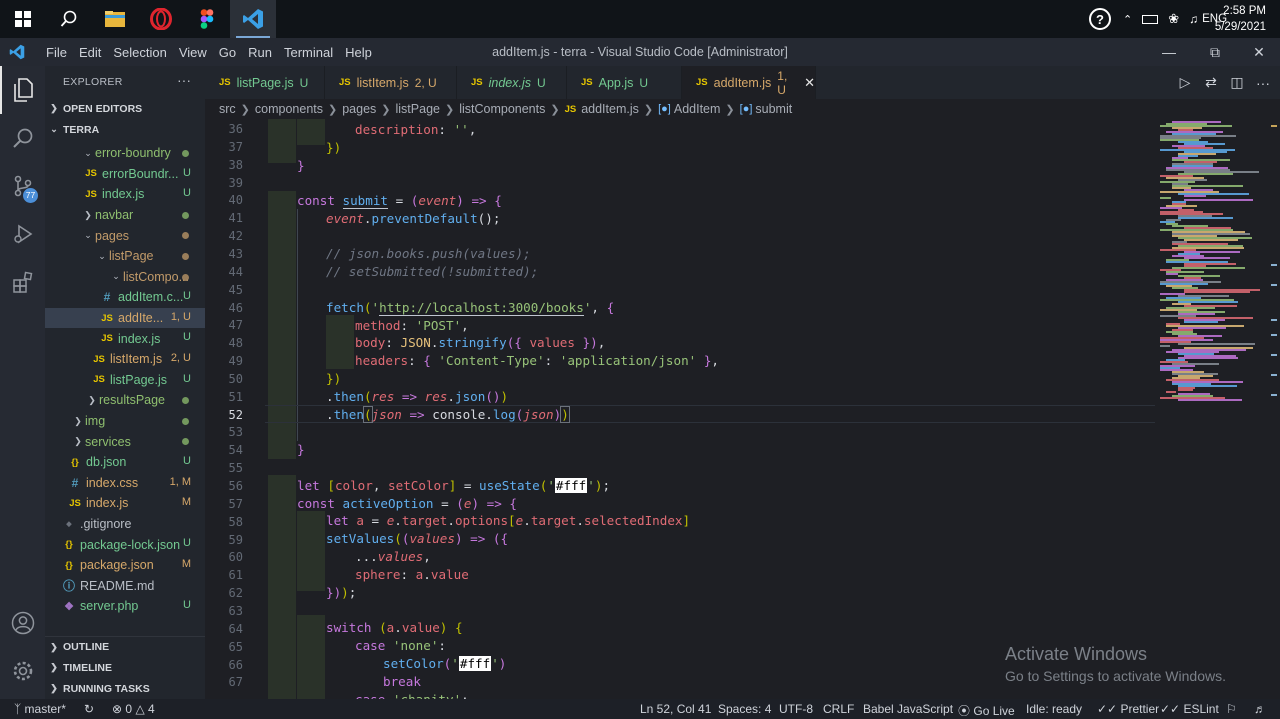  What do you see at coordinates (1173, 19) in the screenshot?
I see `wifi-icon: ❀` at bounding box center [1173, 19].